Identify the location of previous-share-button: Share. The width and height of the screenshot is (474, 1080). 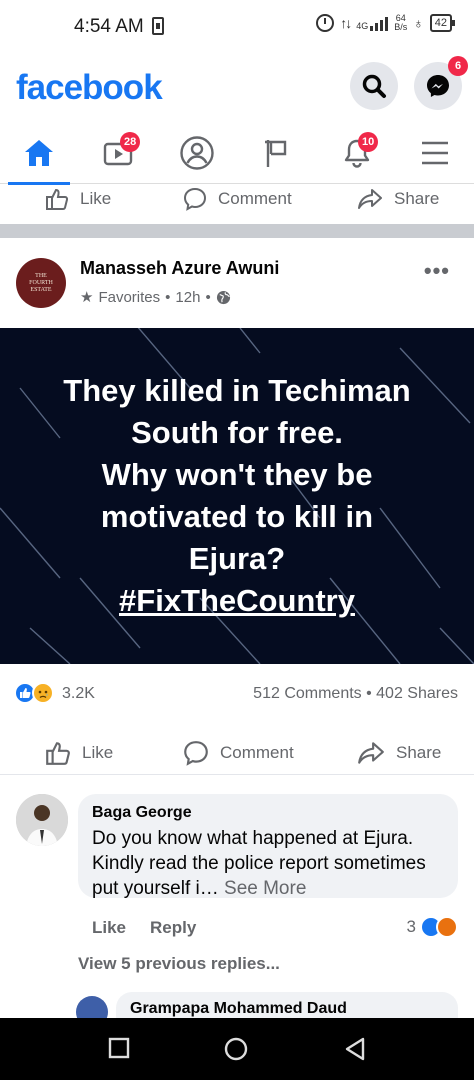
(397, 203).